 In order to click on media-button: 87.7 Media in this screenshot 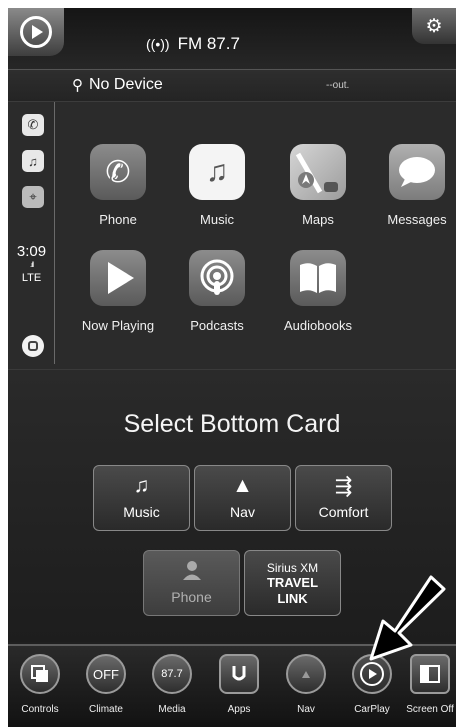, I will do `click(172, 684)`.